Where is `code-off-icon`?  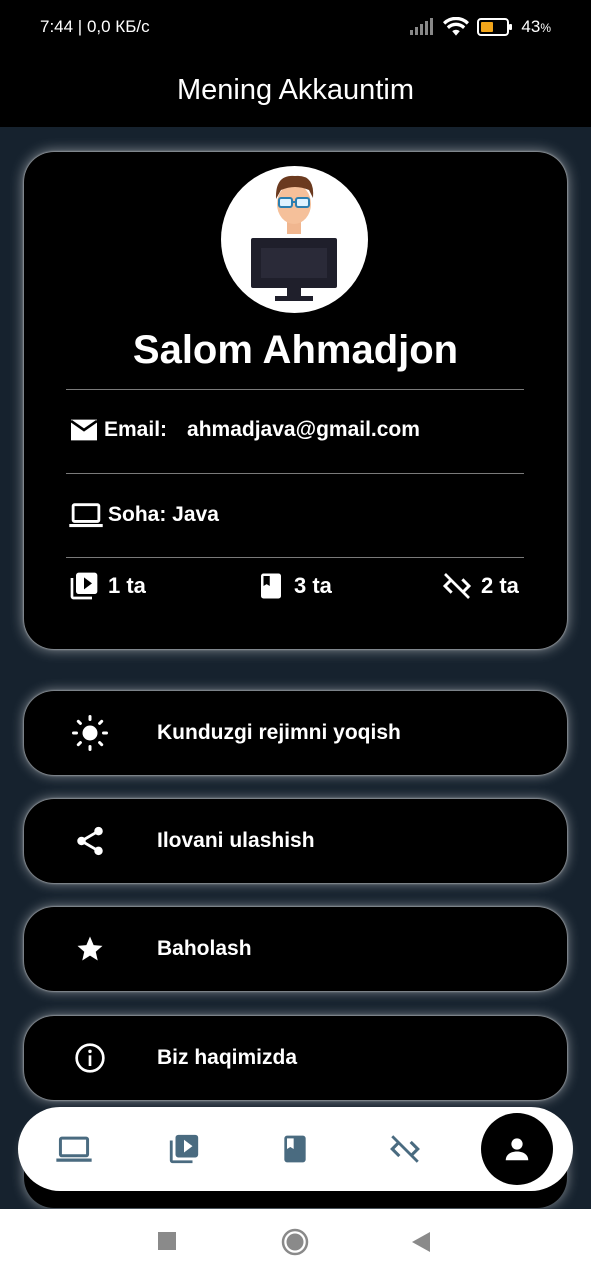 code-off-icon is located at coordinates (457, 586).